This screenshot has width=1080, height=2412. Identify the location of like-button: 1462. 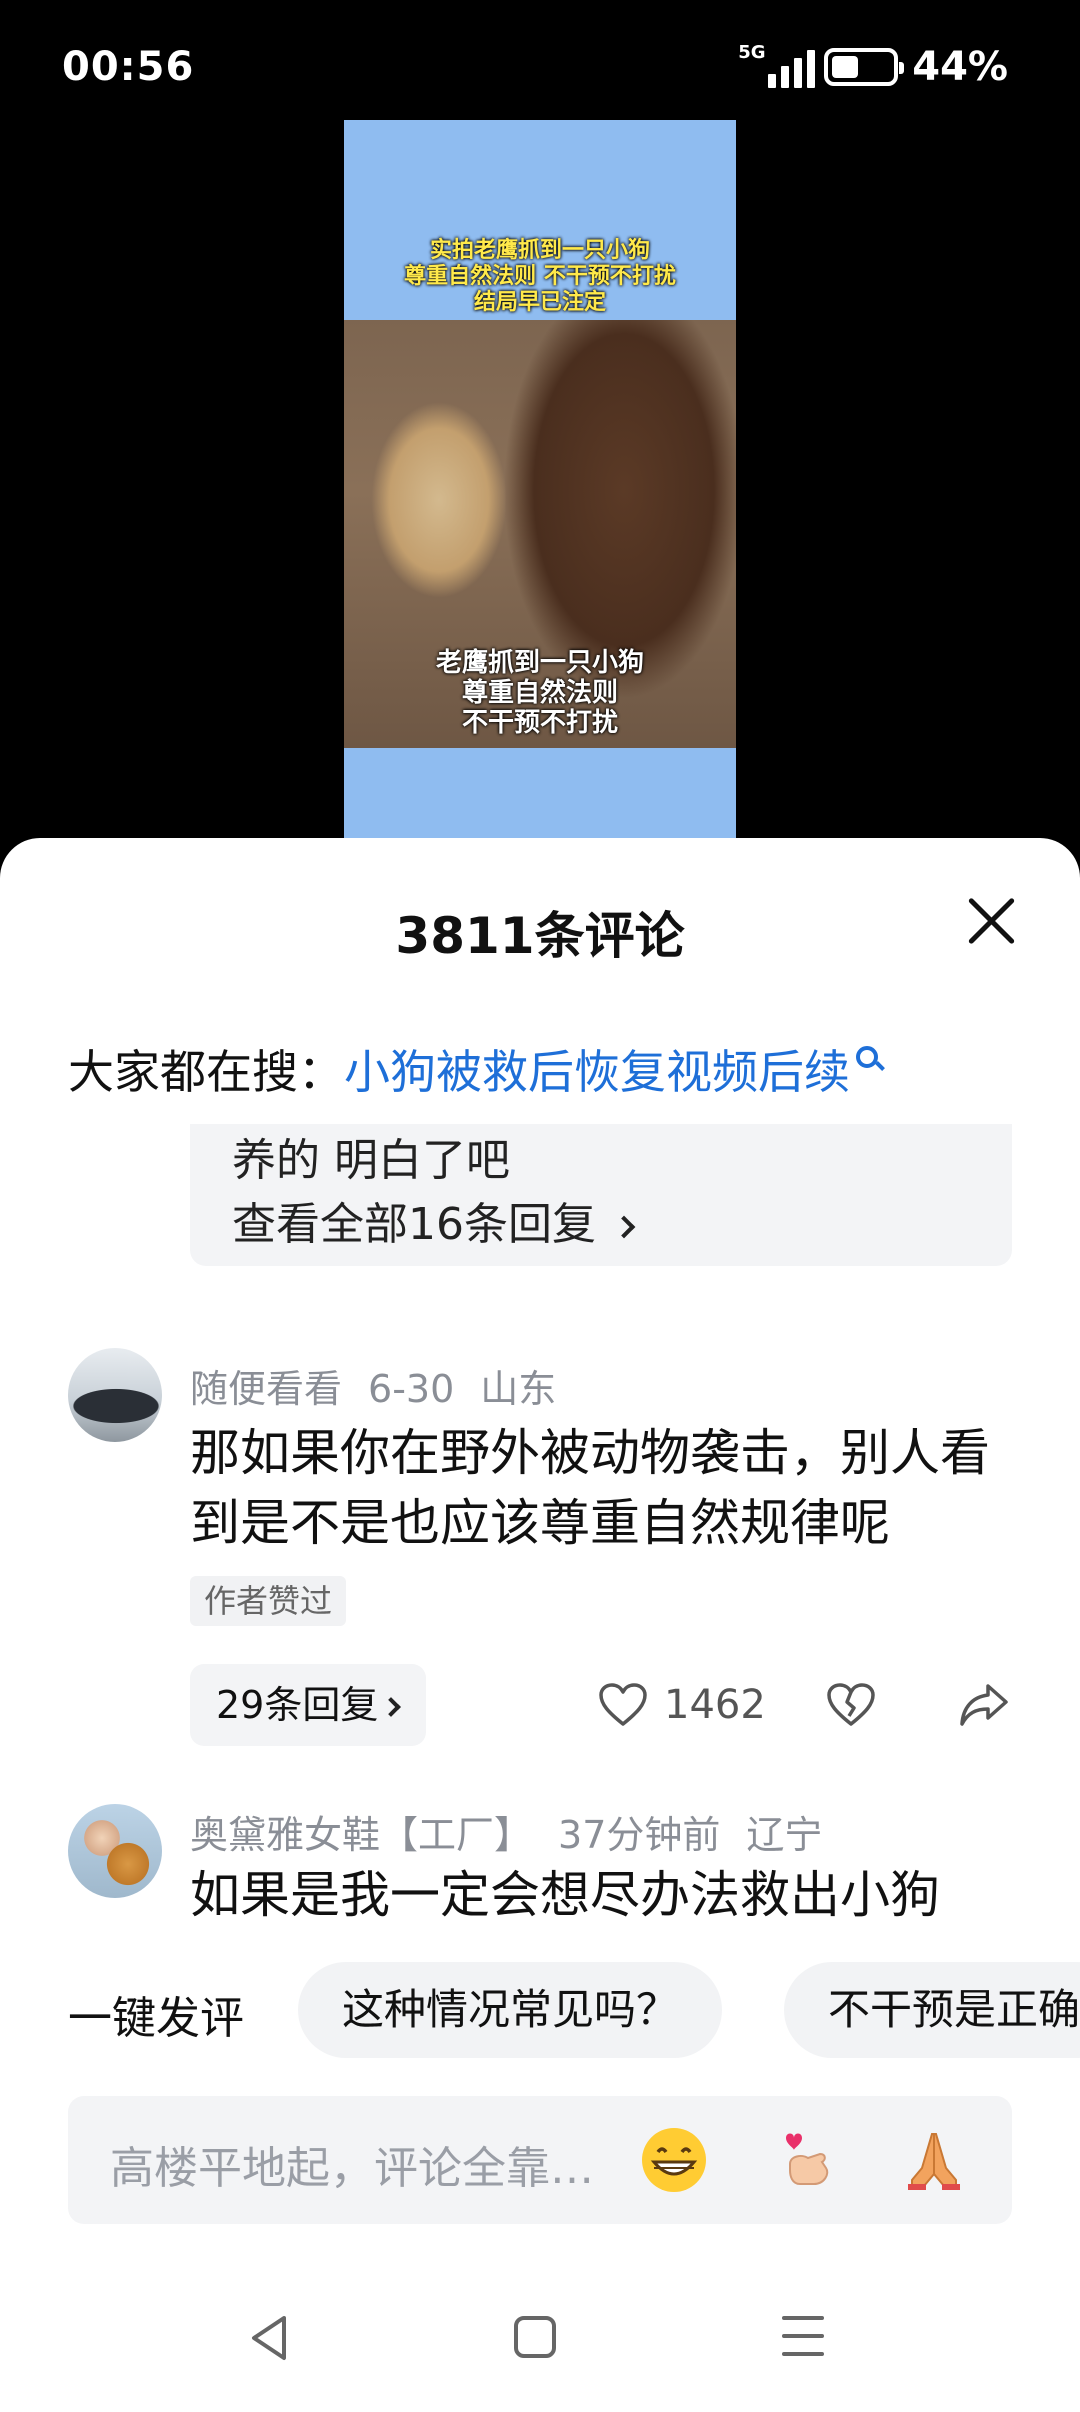
(682, 1705).